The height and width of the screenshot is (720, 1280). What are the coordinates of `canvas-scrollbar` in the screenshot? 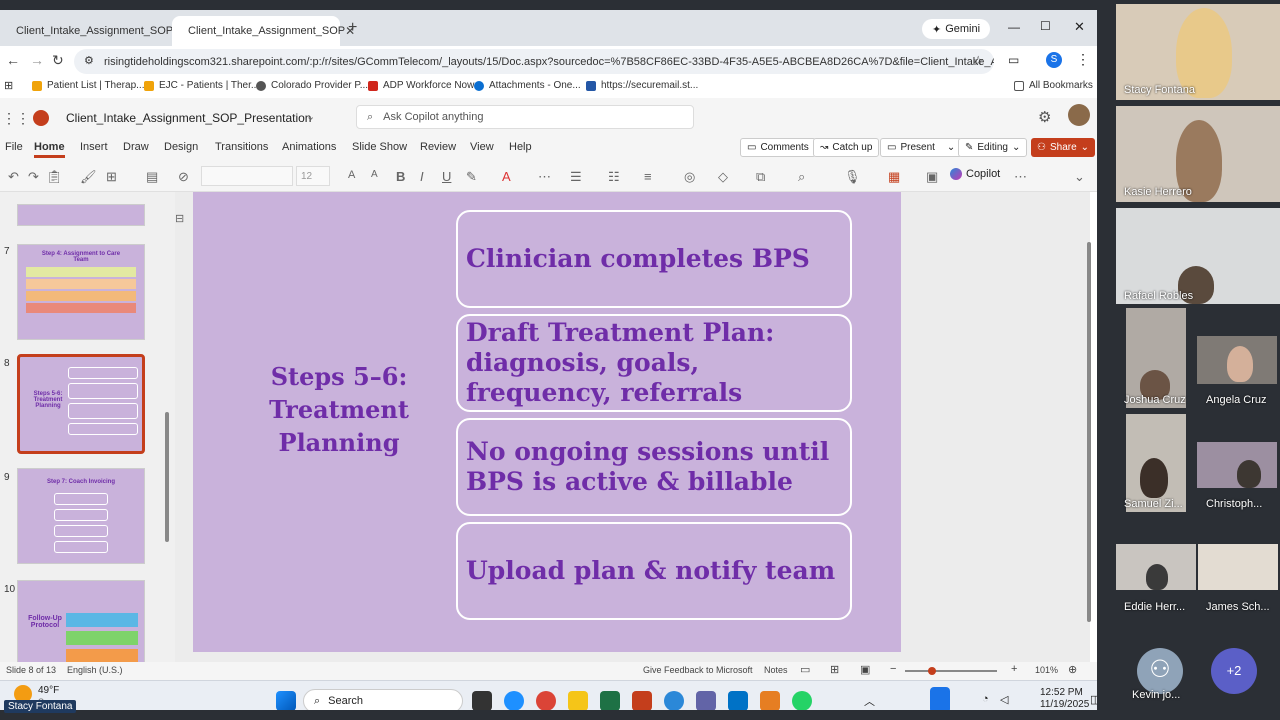 It's located at (1089, 432).